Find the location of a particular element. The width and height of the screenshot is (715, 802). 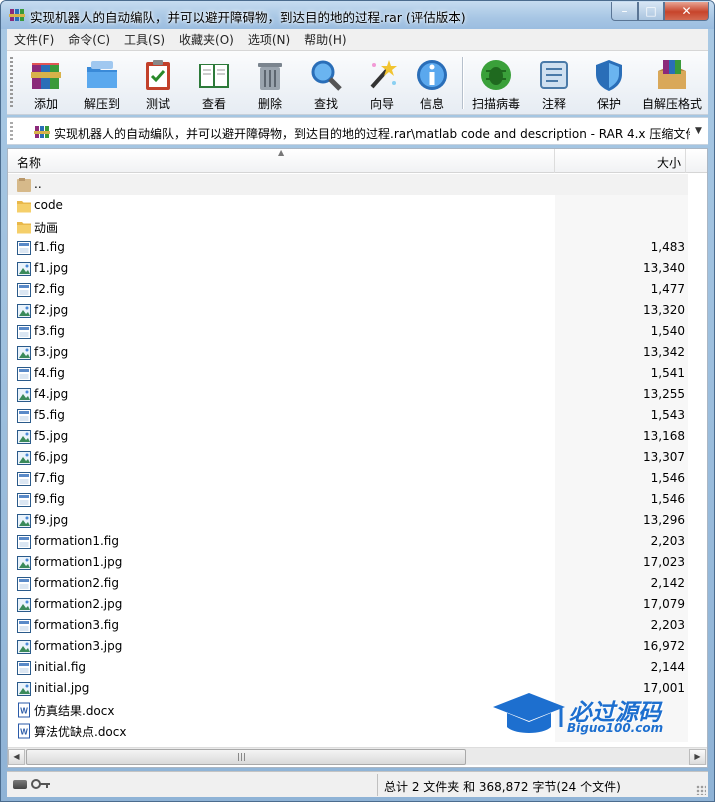

parent-folder-icon is located at coordinates (24, 185).